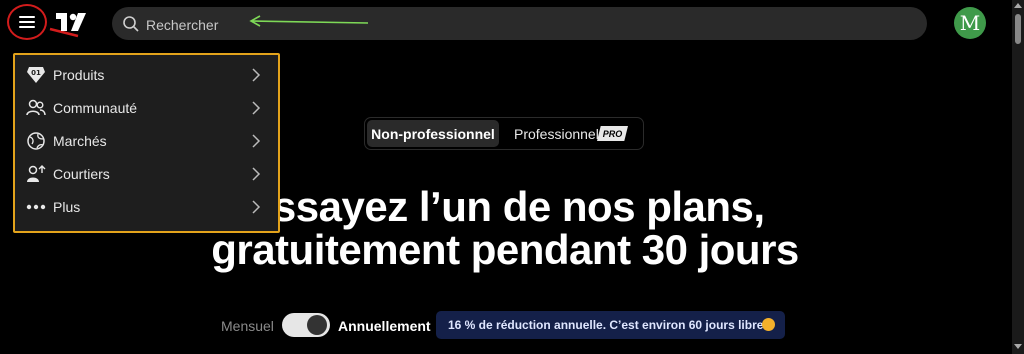  I want to click on tab-non-professionnel: Non-professionnel, so click(433, 133).